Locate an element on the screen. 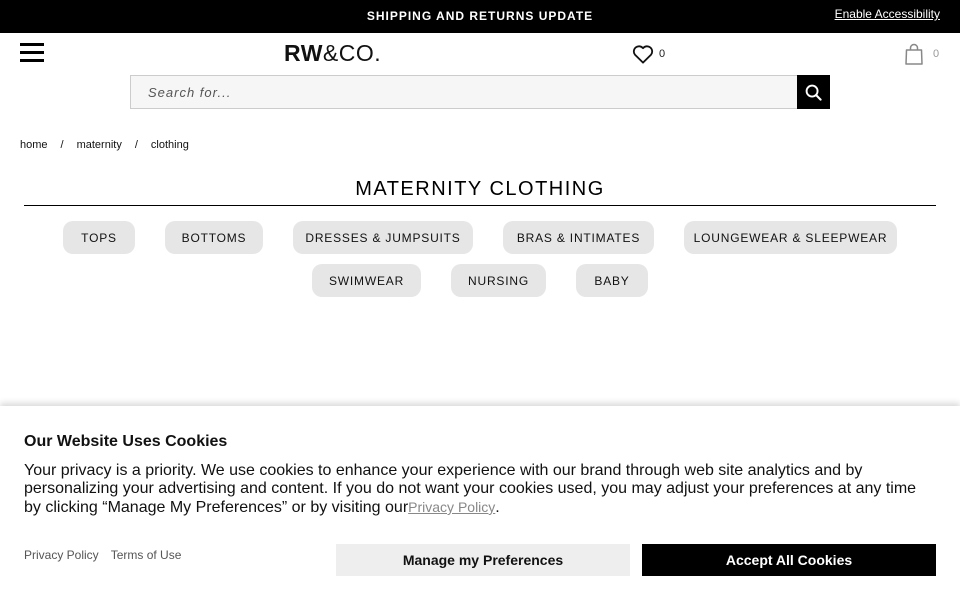 This screenshot has height=600, width=960. search-icon is located at coordinates (813, 92).